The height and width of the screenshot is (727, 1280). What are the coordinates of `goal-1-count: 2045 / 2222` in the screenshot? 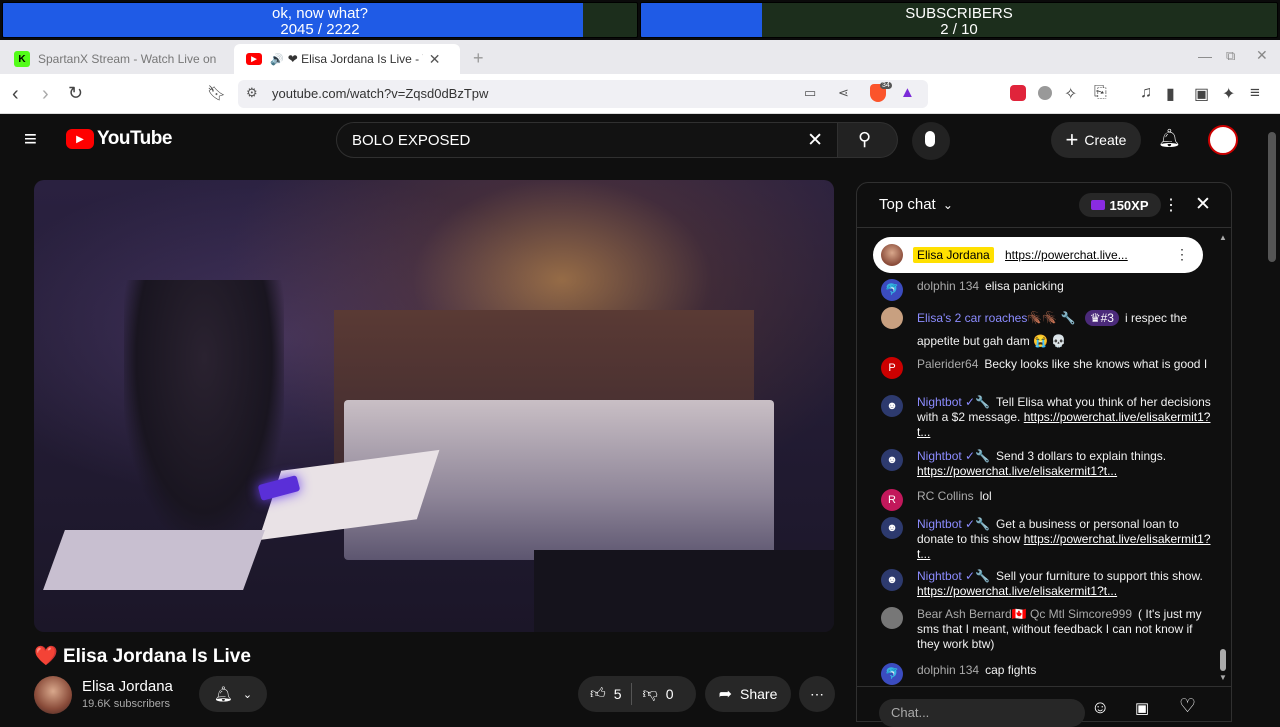 It's located at (320, 29).